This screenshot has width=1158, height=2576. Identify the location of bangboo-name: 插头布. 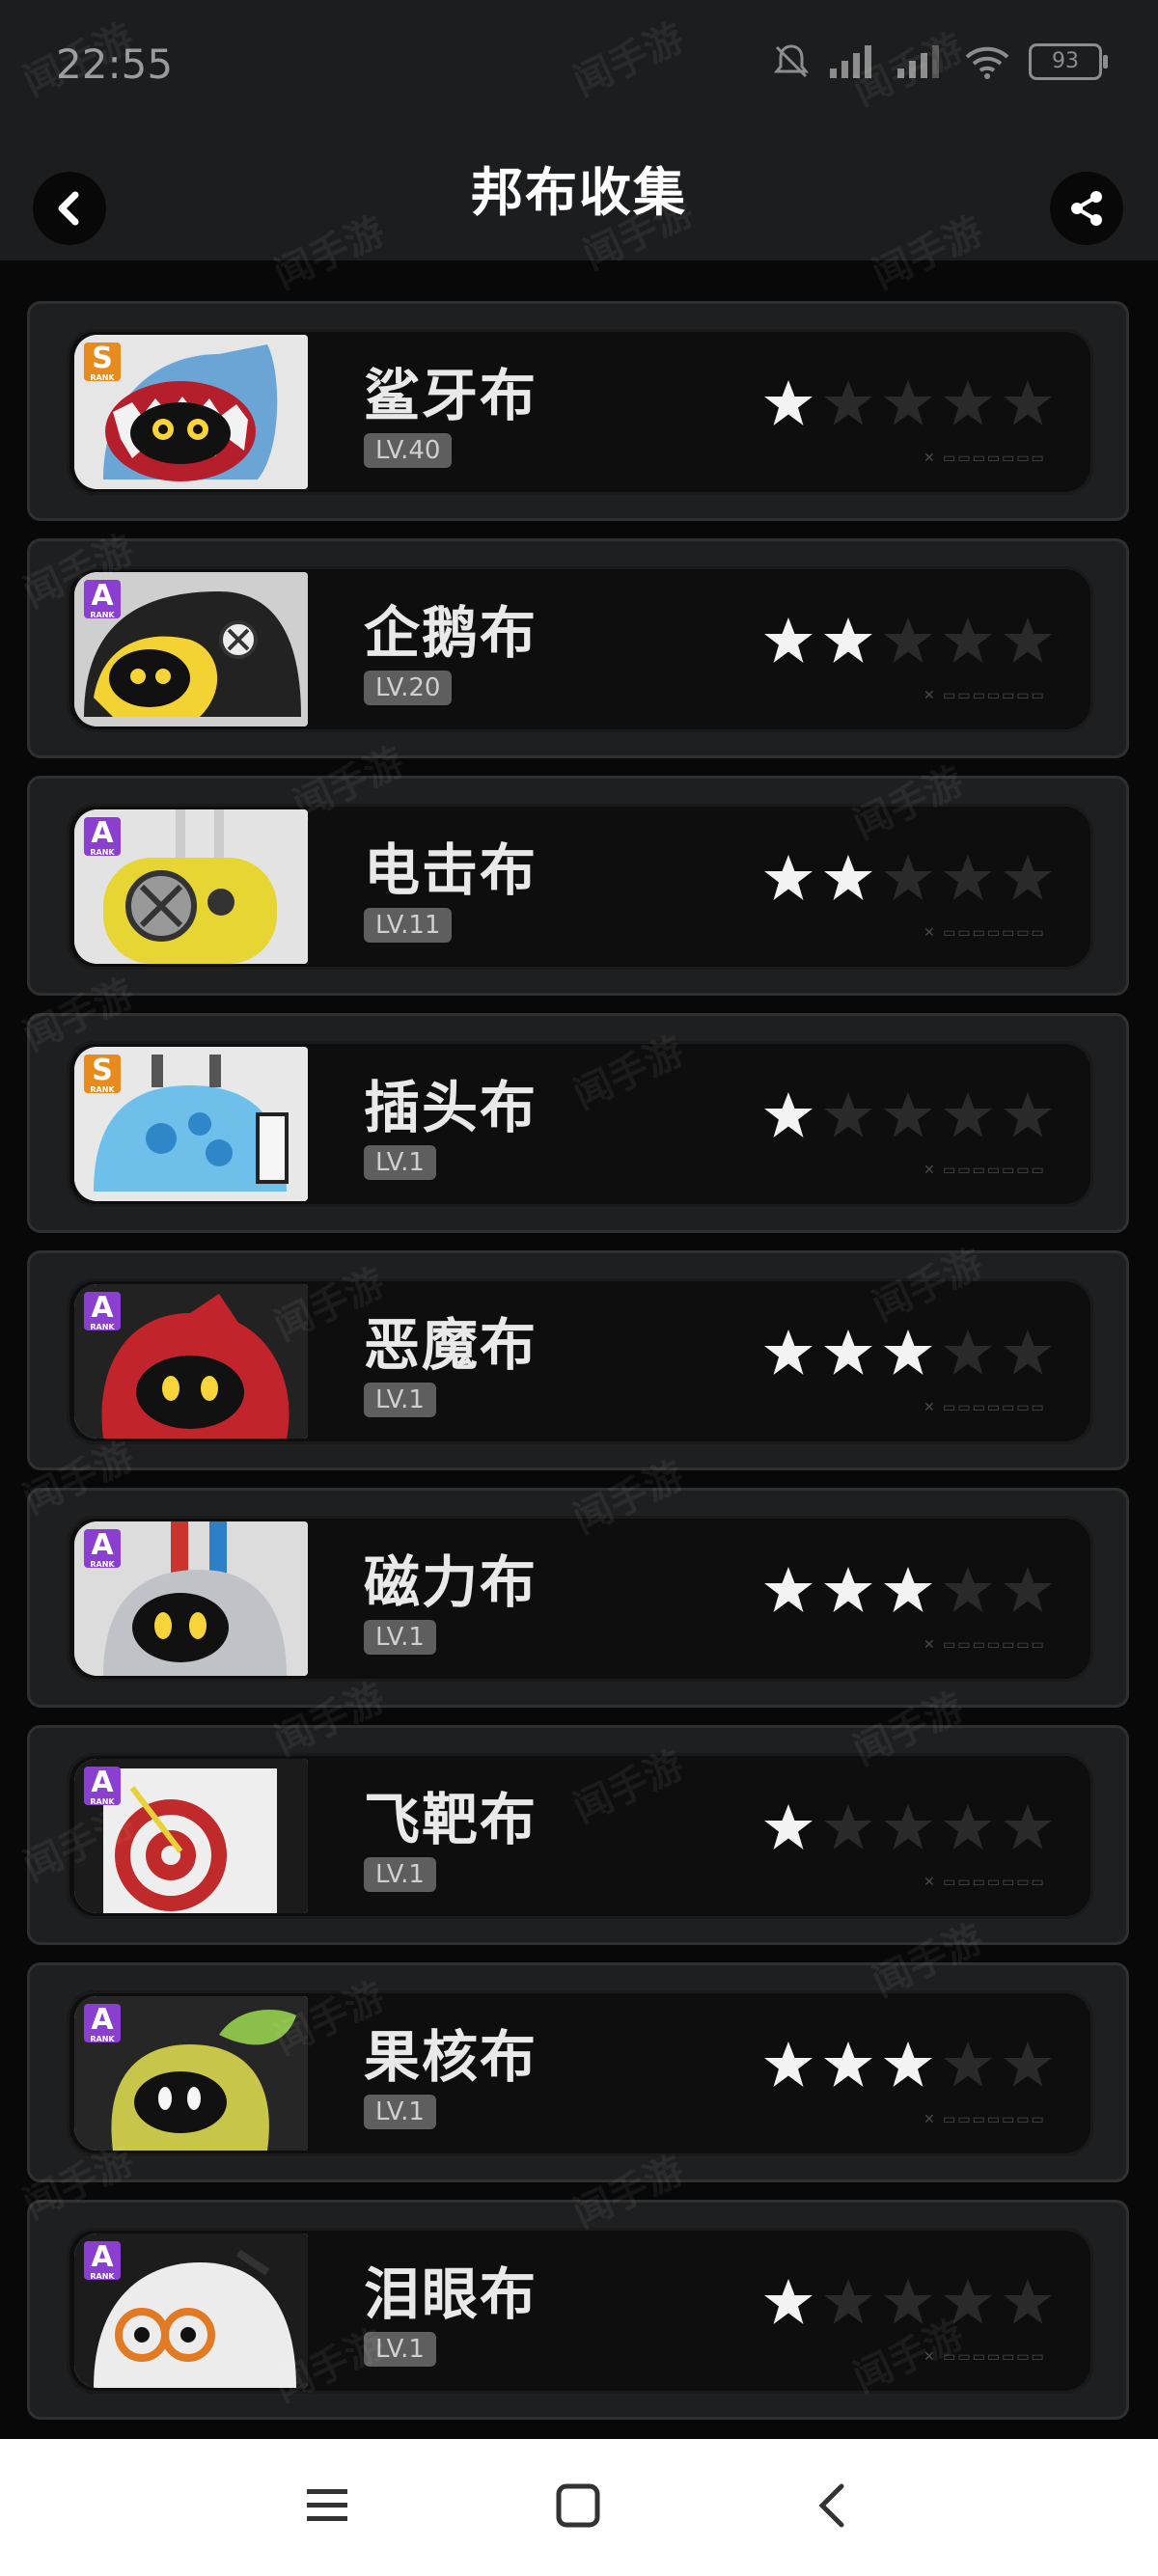
(451, 1107).